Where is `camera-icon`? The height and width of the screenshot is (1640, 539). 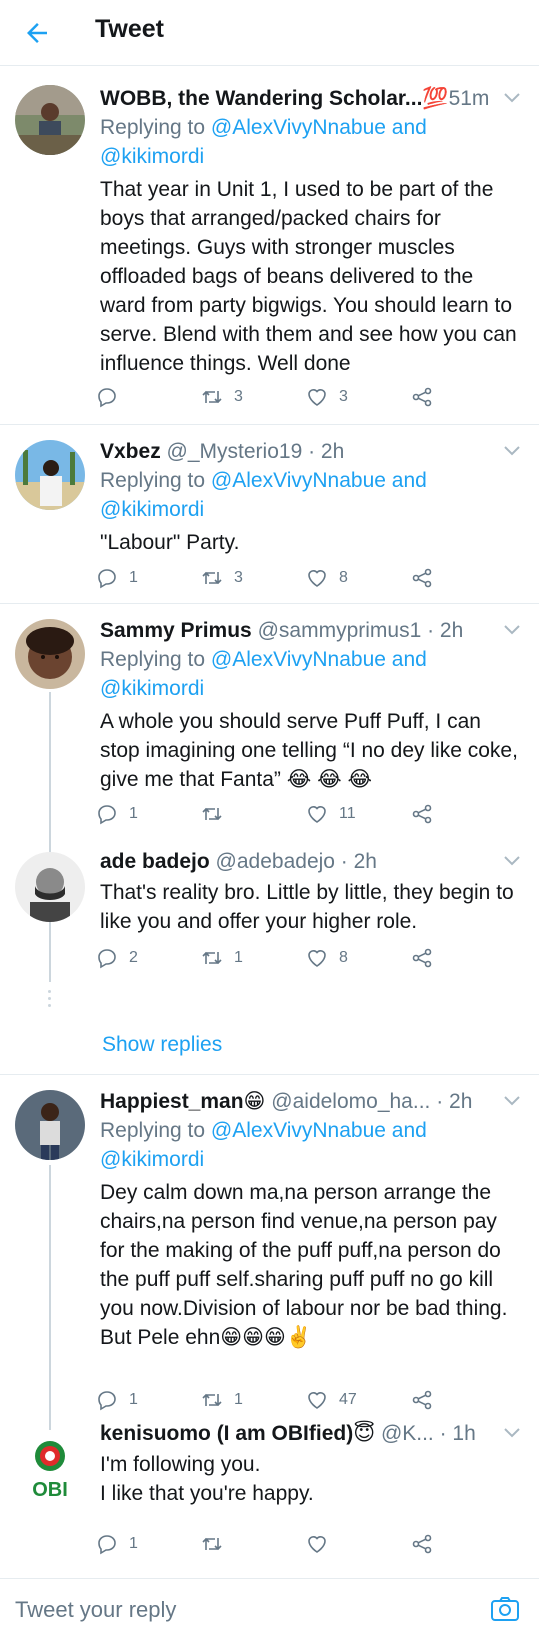 camera-icon is located at coordinates (505, 1609).